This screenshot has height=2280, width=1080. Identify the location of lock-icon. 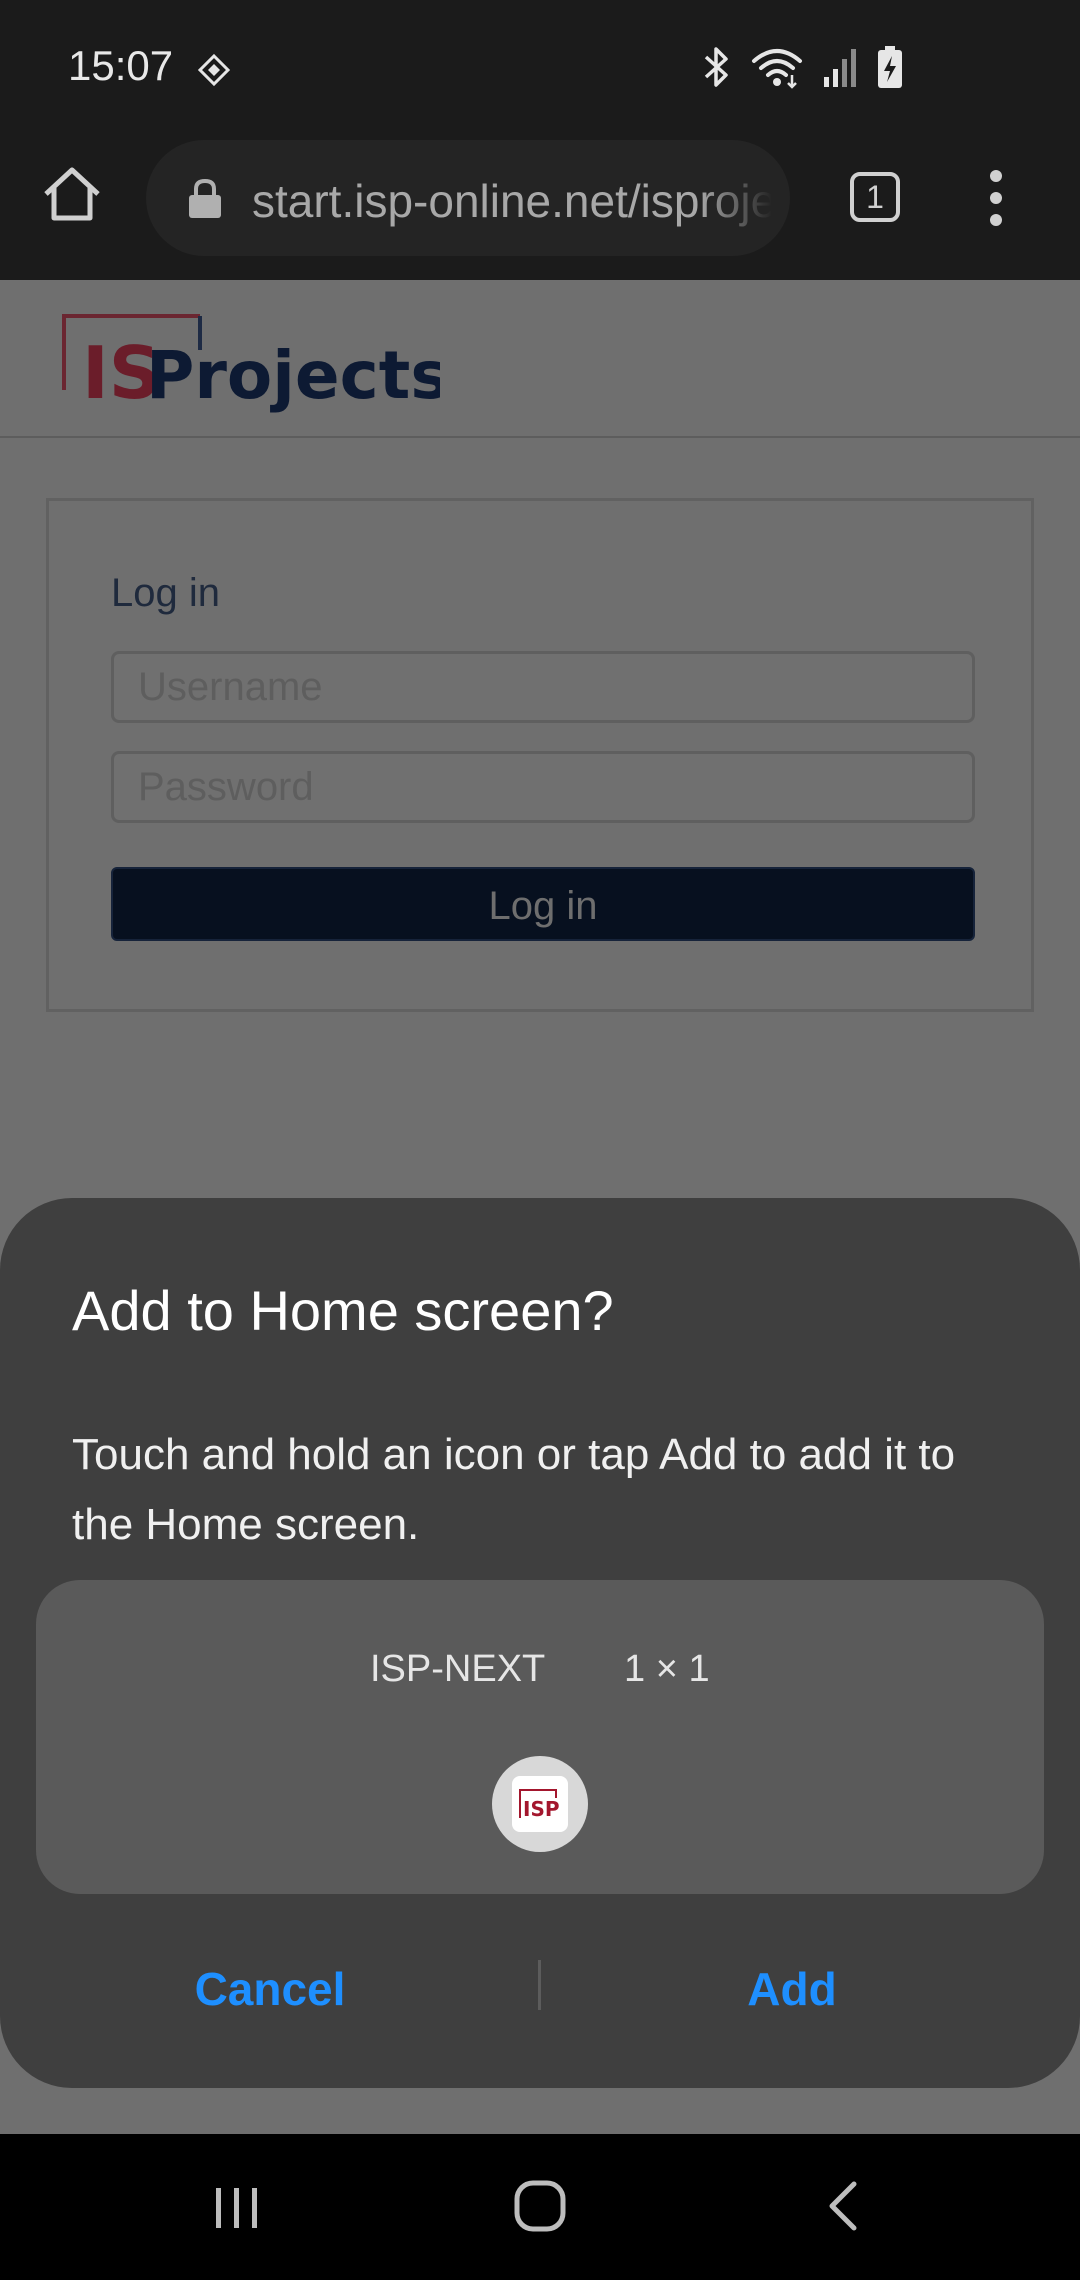
(205, 198).